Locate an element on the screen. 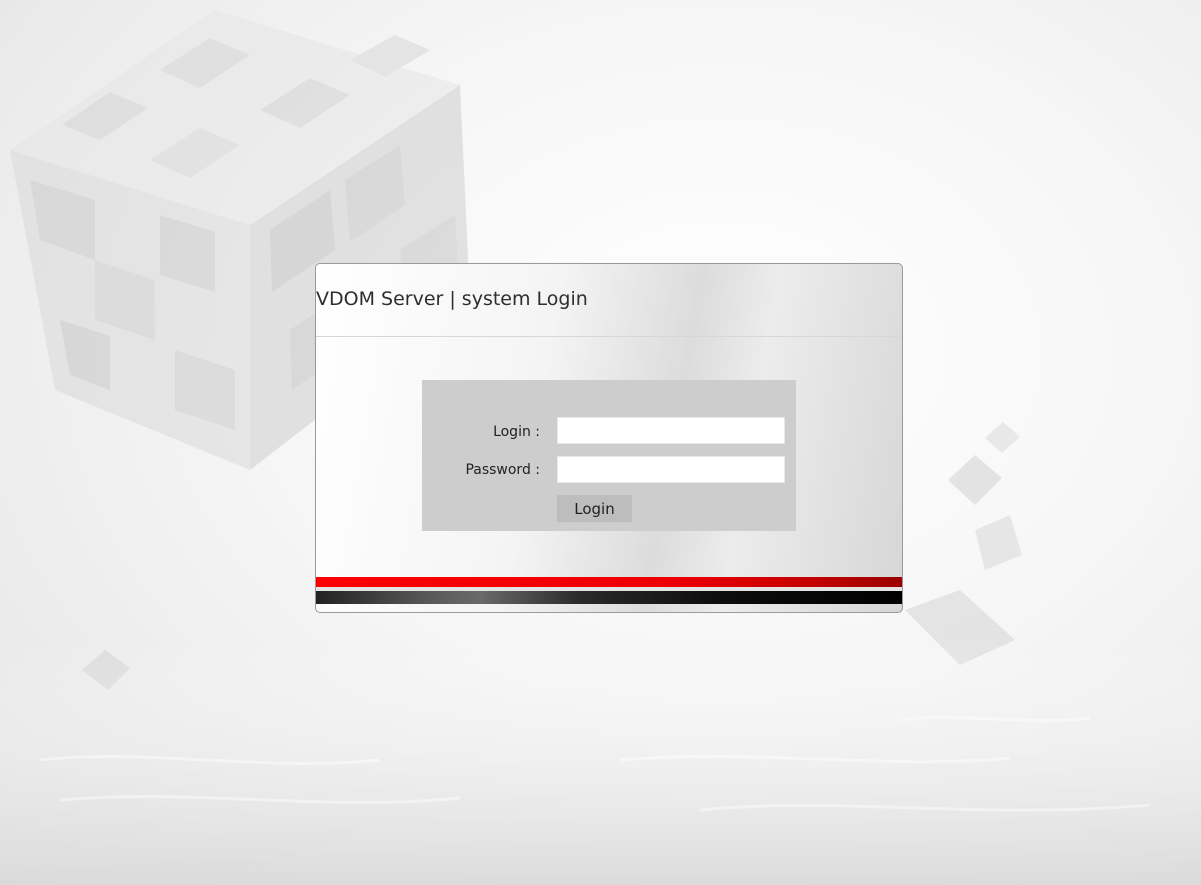 This screenshot has width=1201, height=885. password-input is located at coordinates (671, 469).